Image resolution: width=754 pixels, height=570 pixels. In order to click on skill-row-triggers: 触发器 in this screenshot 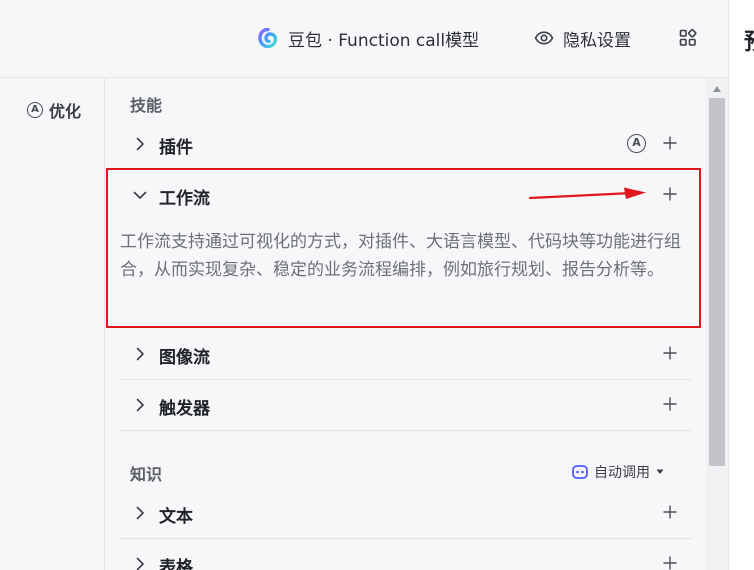, I will do `click(406, 406)`.